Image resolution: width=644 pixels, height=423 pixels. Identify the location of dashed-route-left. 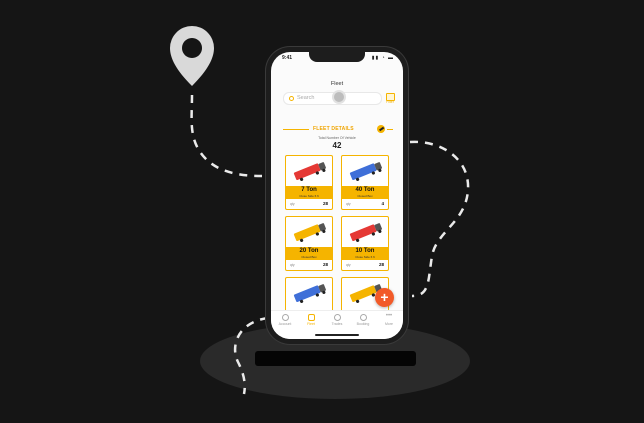
(226, 136).